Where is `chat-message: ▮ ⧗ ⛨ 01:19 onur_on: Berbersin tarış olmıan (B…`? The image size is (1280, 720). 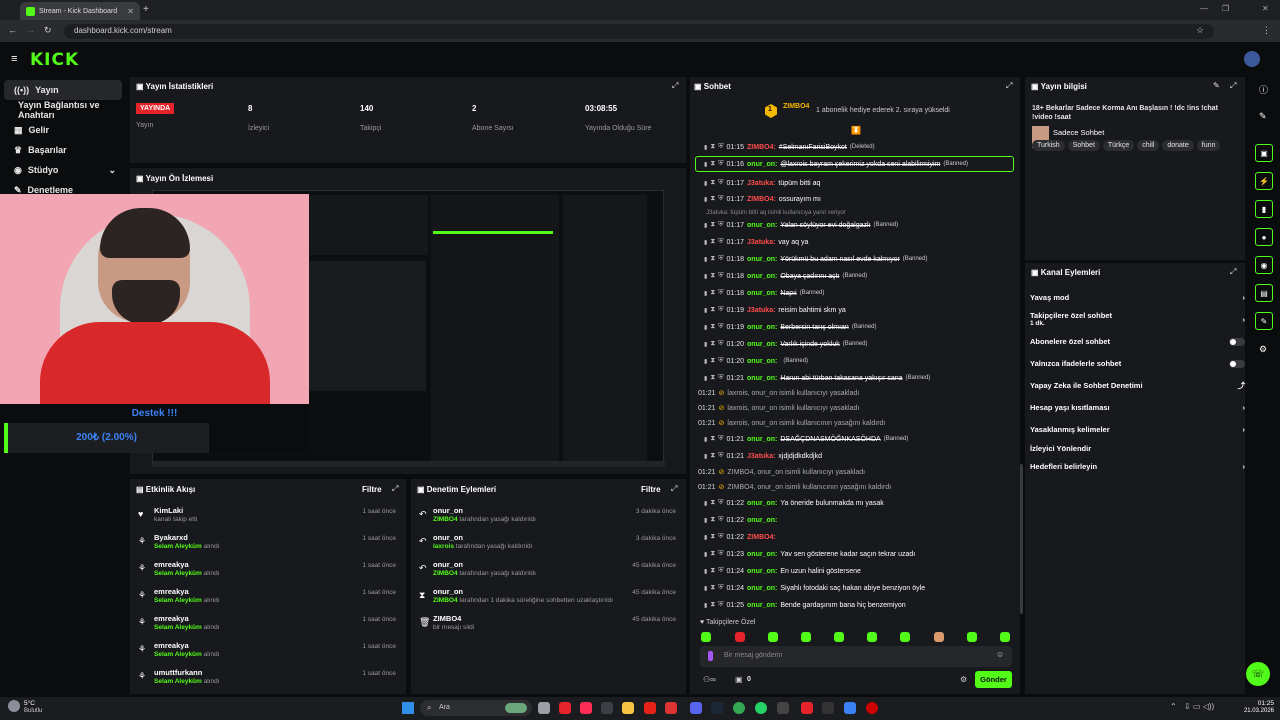
chat-message: ▮ ⧗ ⛨ 01:19 onur_on: Berbersin tarış olmıan (B… is located at coordinates (859, 327).